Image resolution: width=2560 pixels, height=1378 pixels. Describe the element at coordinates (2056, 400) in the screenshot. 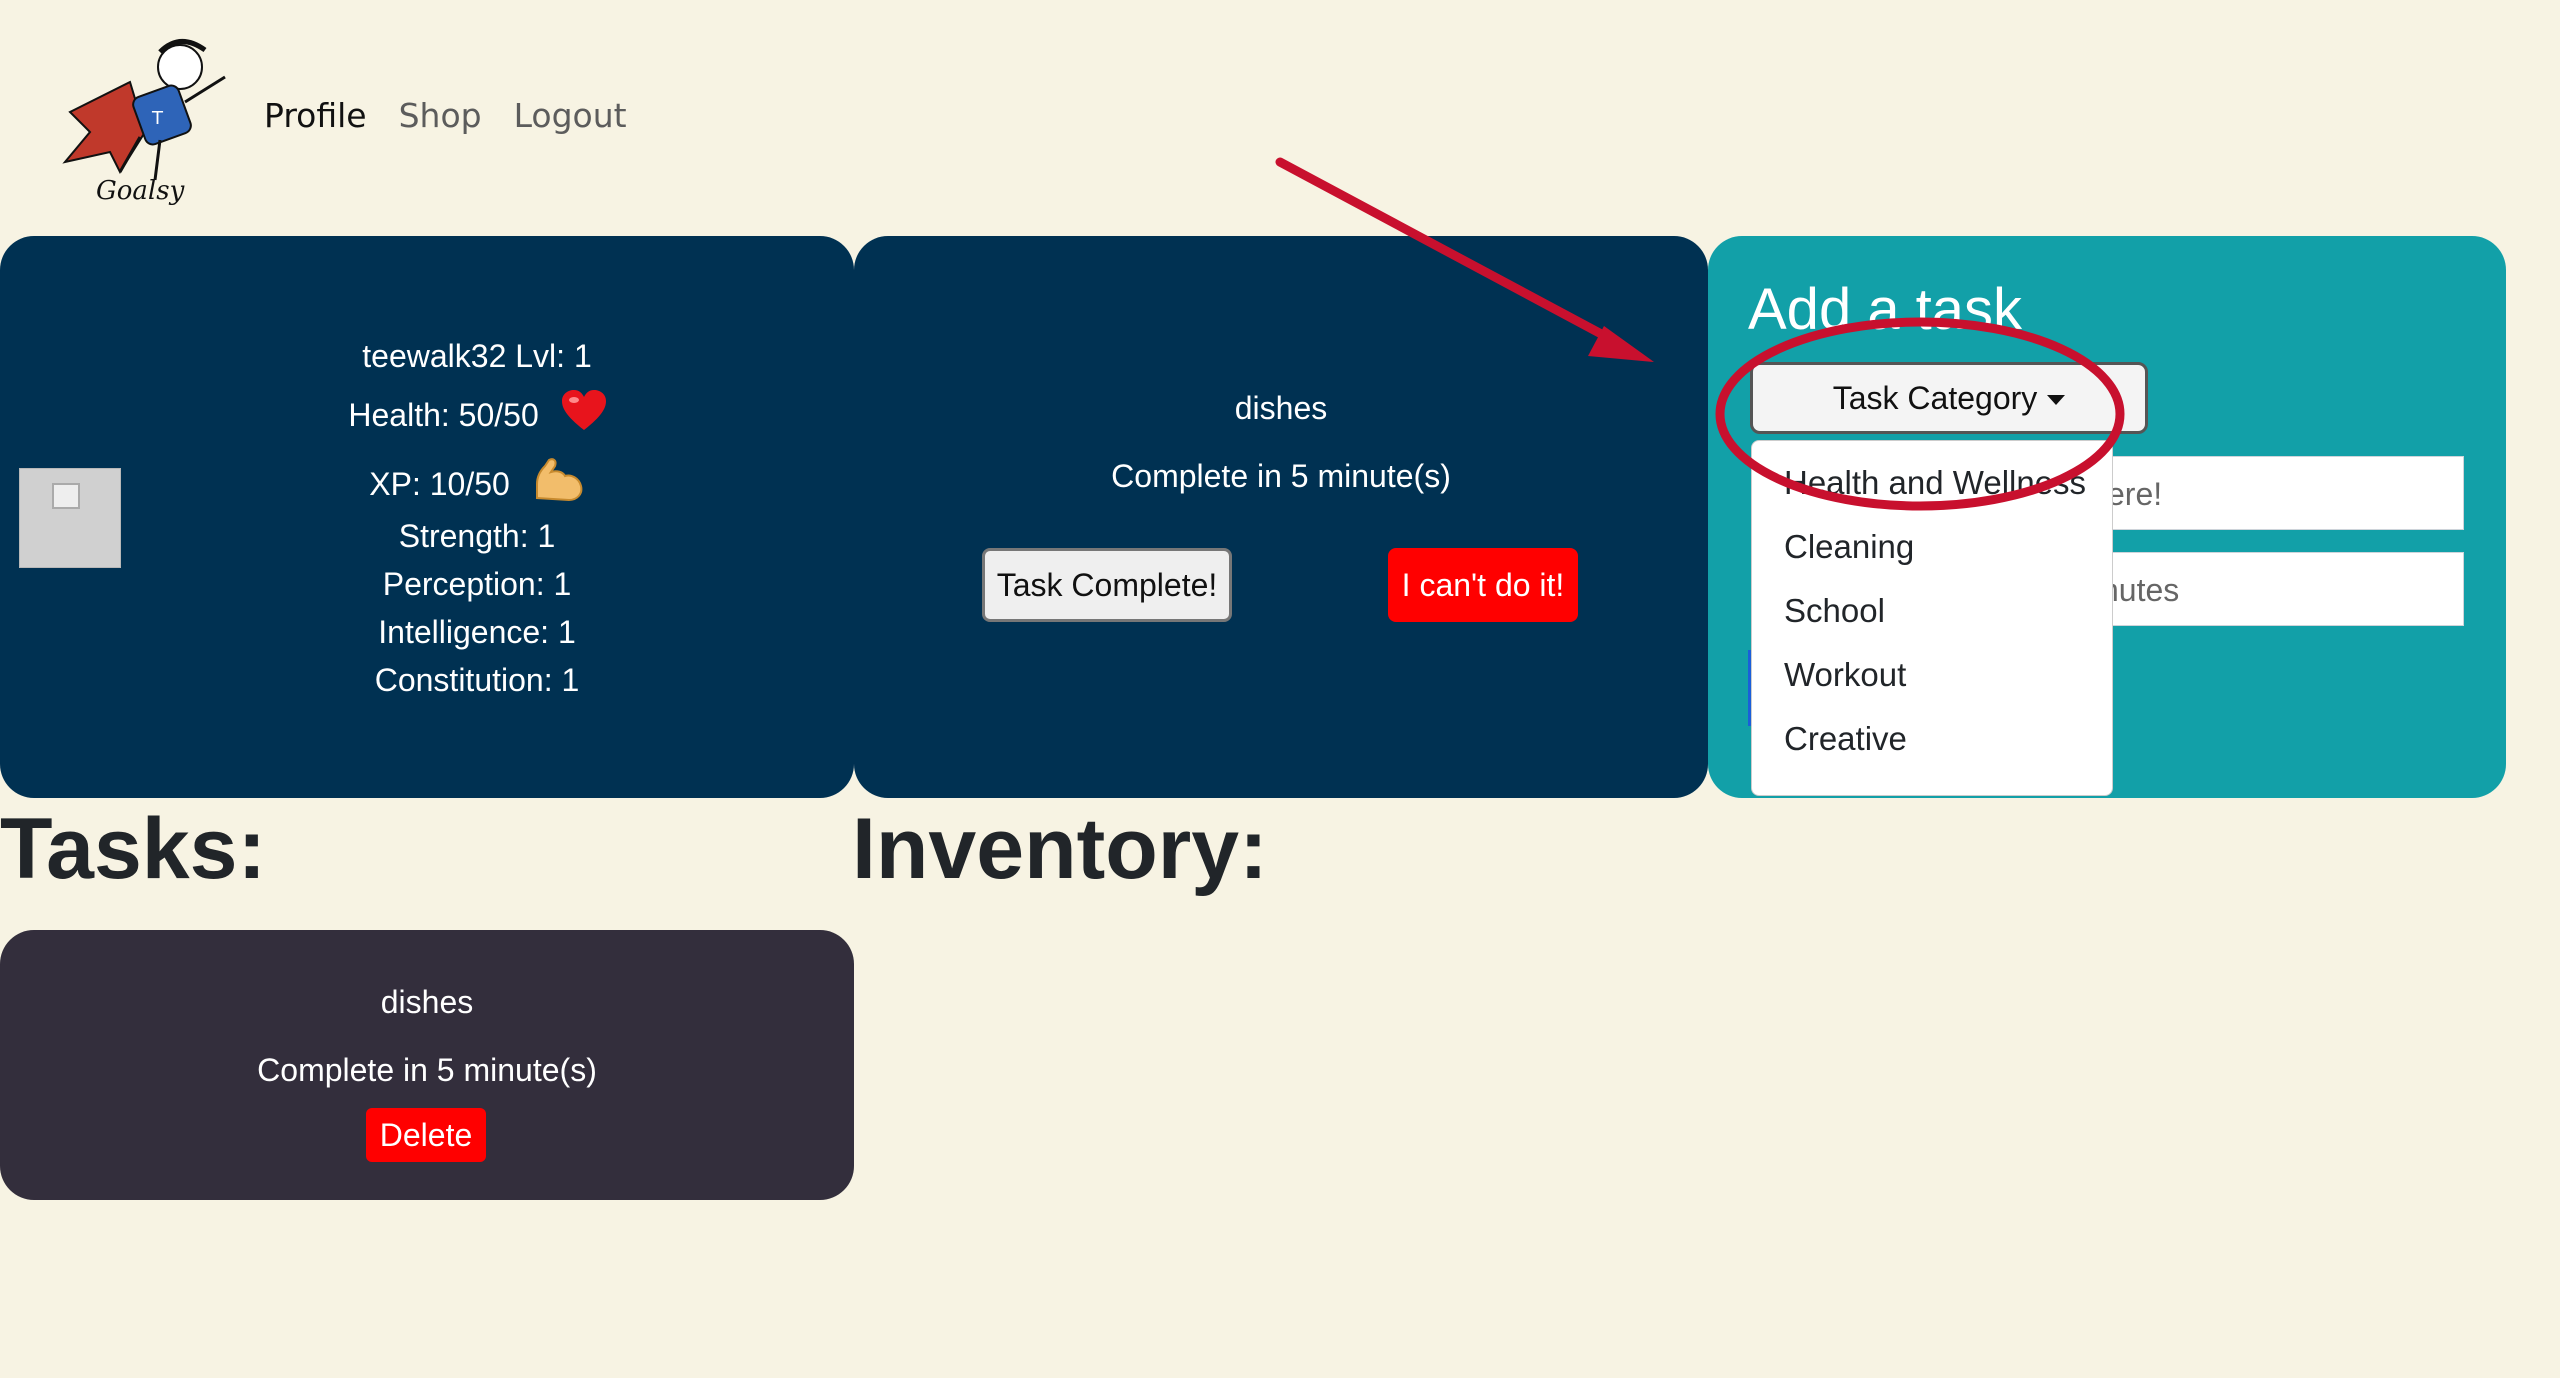

I see `caret-down-icon` at that location.